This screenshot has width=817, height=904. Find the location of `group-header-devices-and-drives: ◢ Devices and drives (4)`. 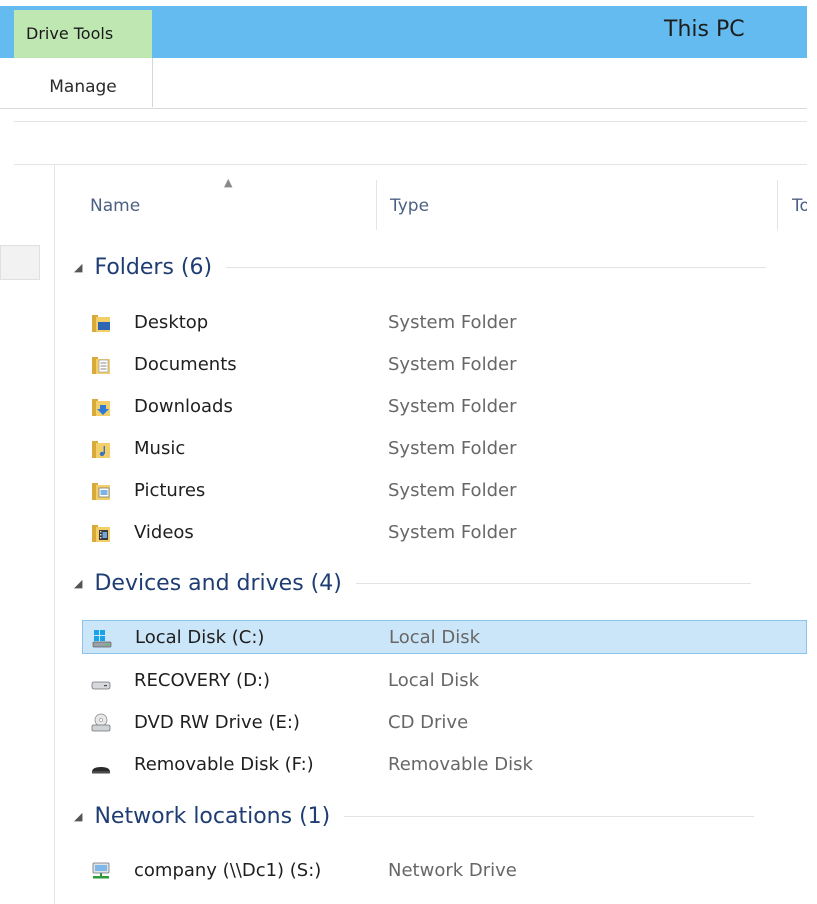

group-header-devices-and-drives: ◢ Devices and drives (4) is located at coordinates (412, 583).